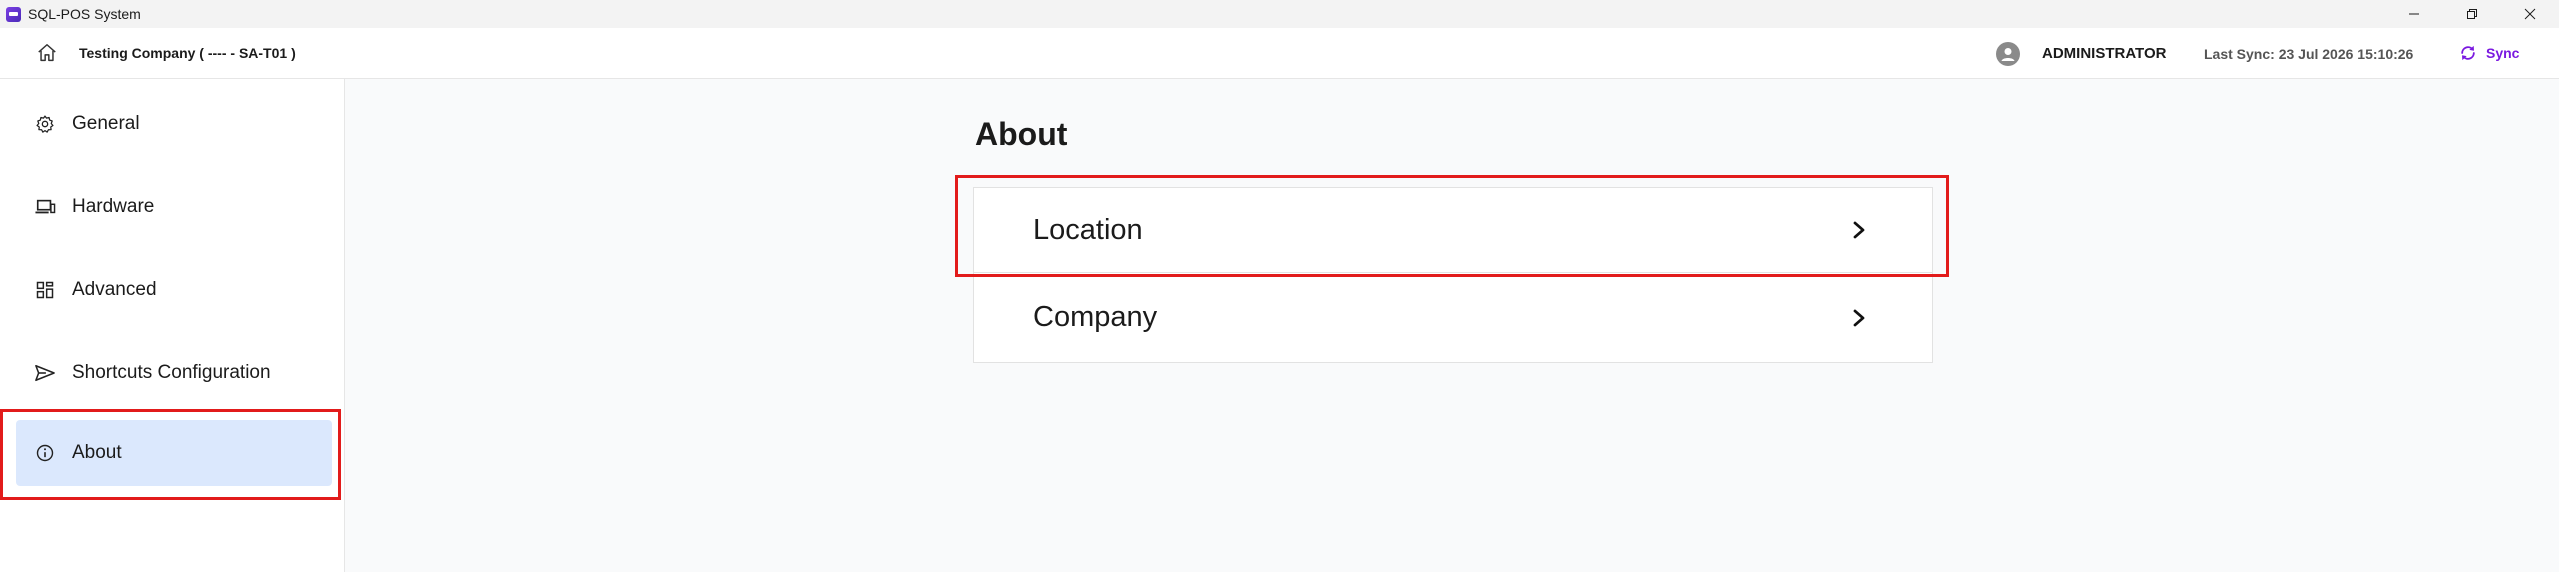  I want to click on sidebar-item-hardware: Hardware, so click(174, 207).